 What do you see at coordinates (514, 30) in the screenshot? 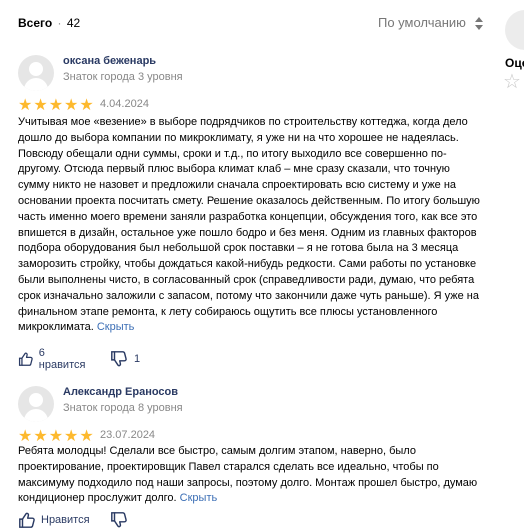
I see `side-avatar` at bounding box center [514, 30].